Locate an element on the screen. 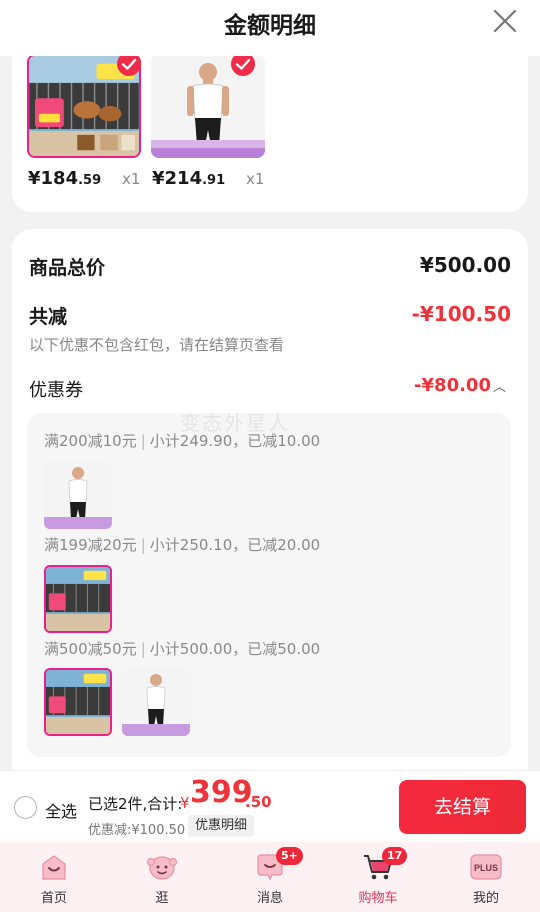 Image resolution: width=540 pixels, height=912 pixels. page-title: 金额明细 is located at coordinates (270, 26).